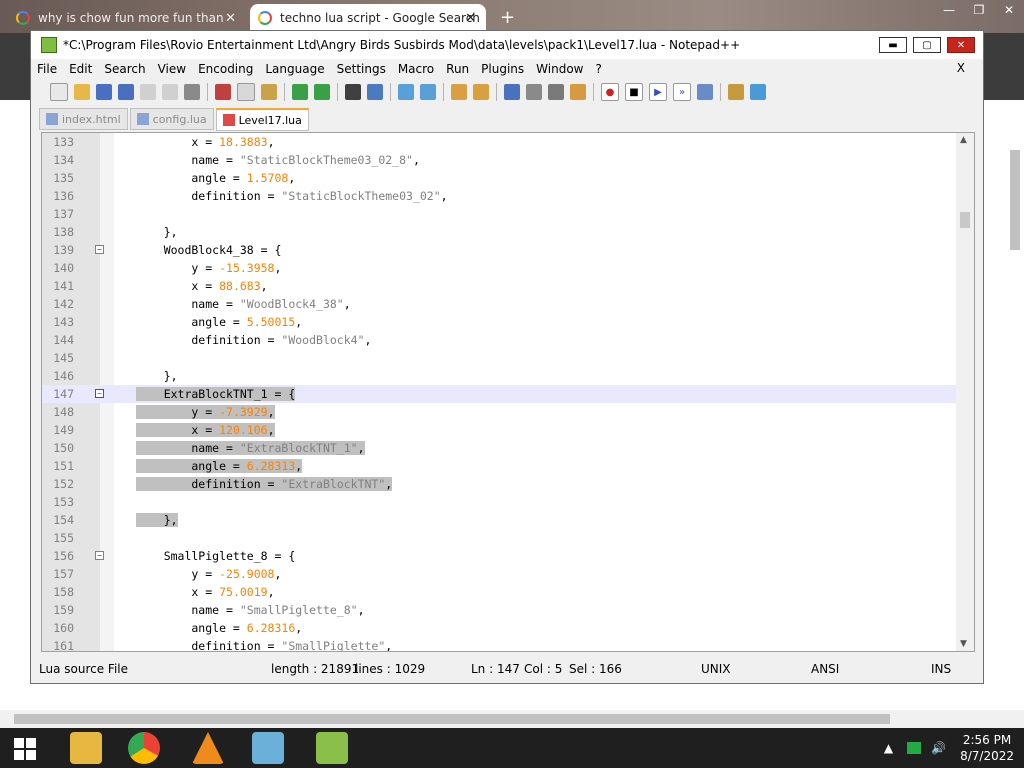 This screenshot has width=1024, height=768. I want to click on code-line: 156 − SmallPiglette_8 = {, so click(499, 556).